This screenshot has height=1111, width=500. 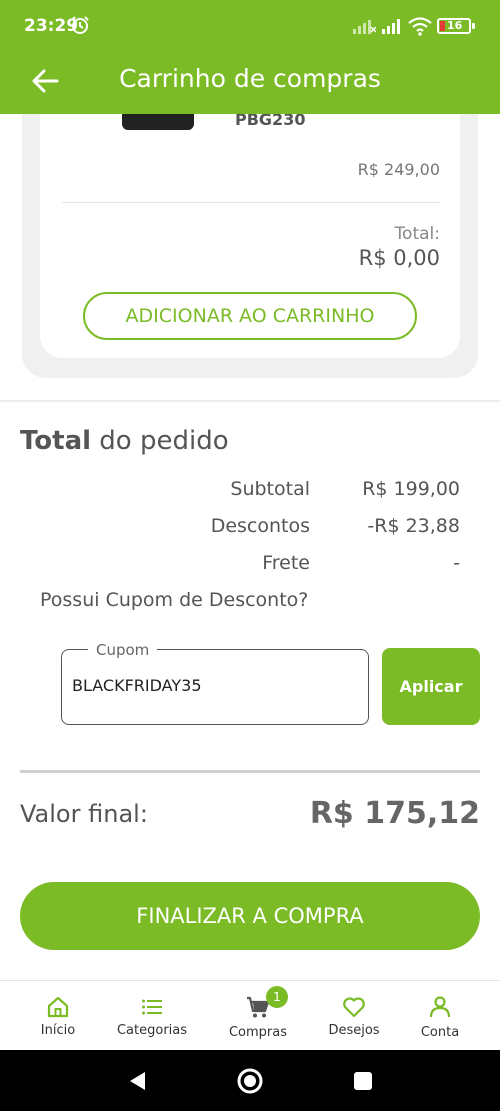 What do you see at coordinates (250, 78) in the screenshot?
I see `page-title: Carrinho de compras` at bounding box center [250, 78].